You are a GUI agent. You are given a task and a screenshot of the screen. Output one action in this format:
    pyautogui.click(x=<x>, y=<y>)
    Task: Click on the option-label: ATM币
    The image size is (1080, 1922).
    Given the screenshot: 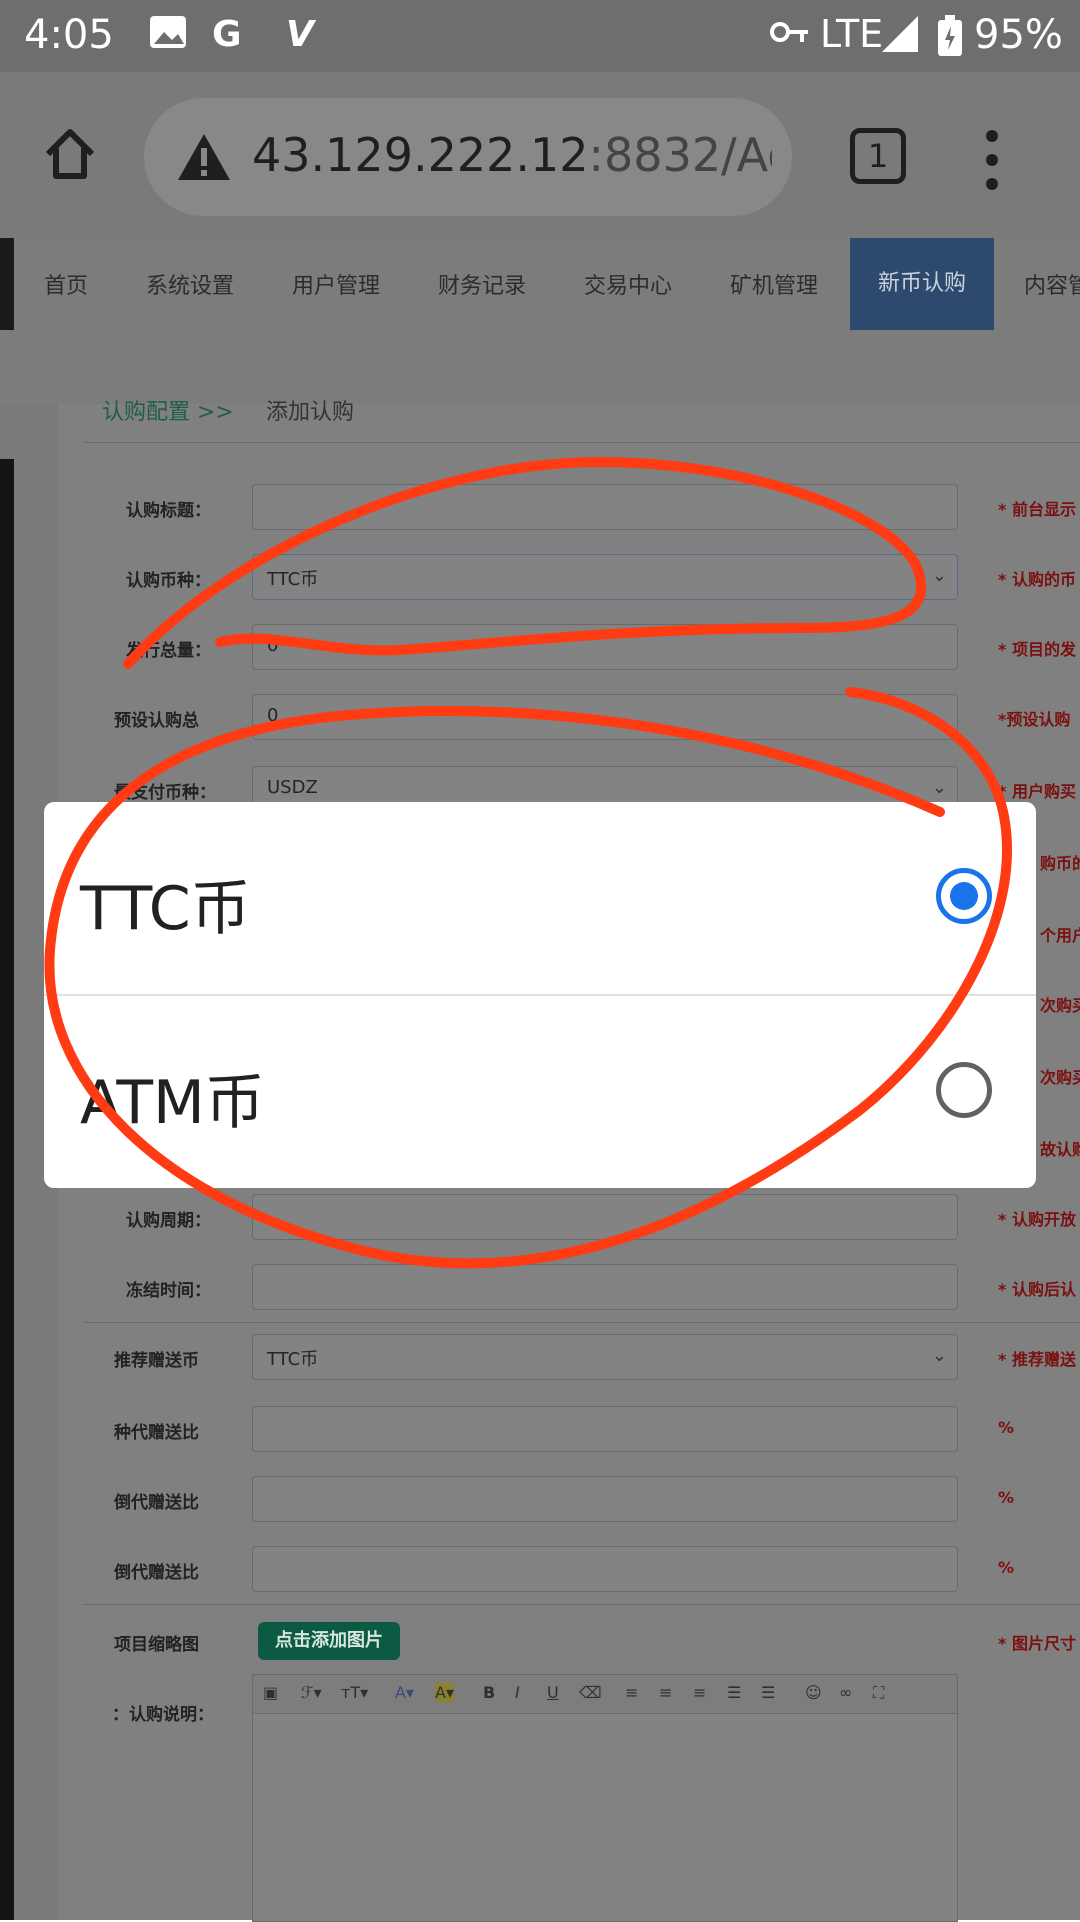 What is the action you would take?
    pyautogui.click(x=172, y=1103)
    